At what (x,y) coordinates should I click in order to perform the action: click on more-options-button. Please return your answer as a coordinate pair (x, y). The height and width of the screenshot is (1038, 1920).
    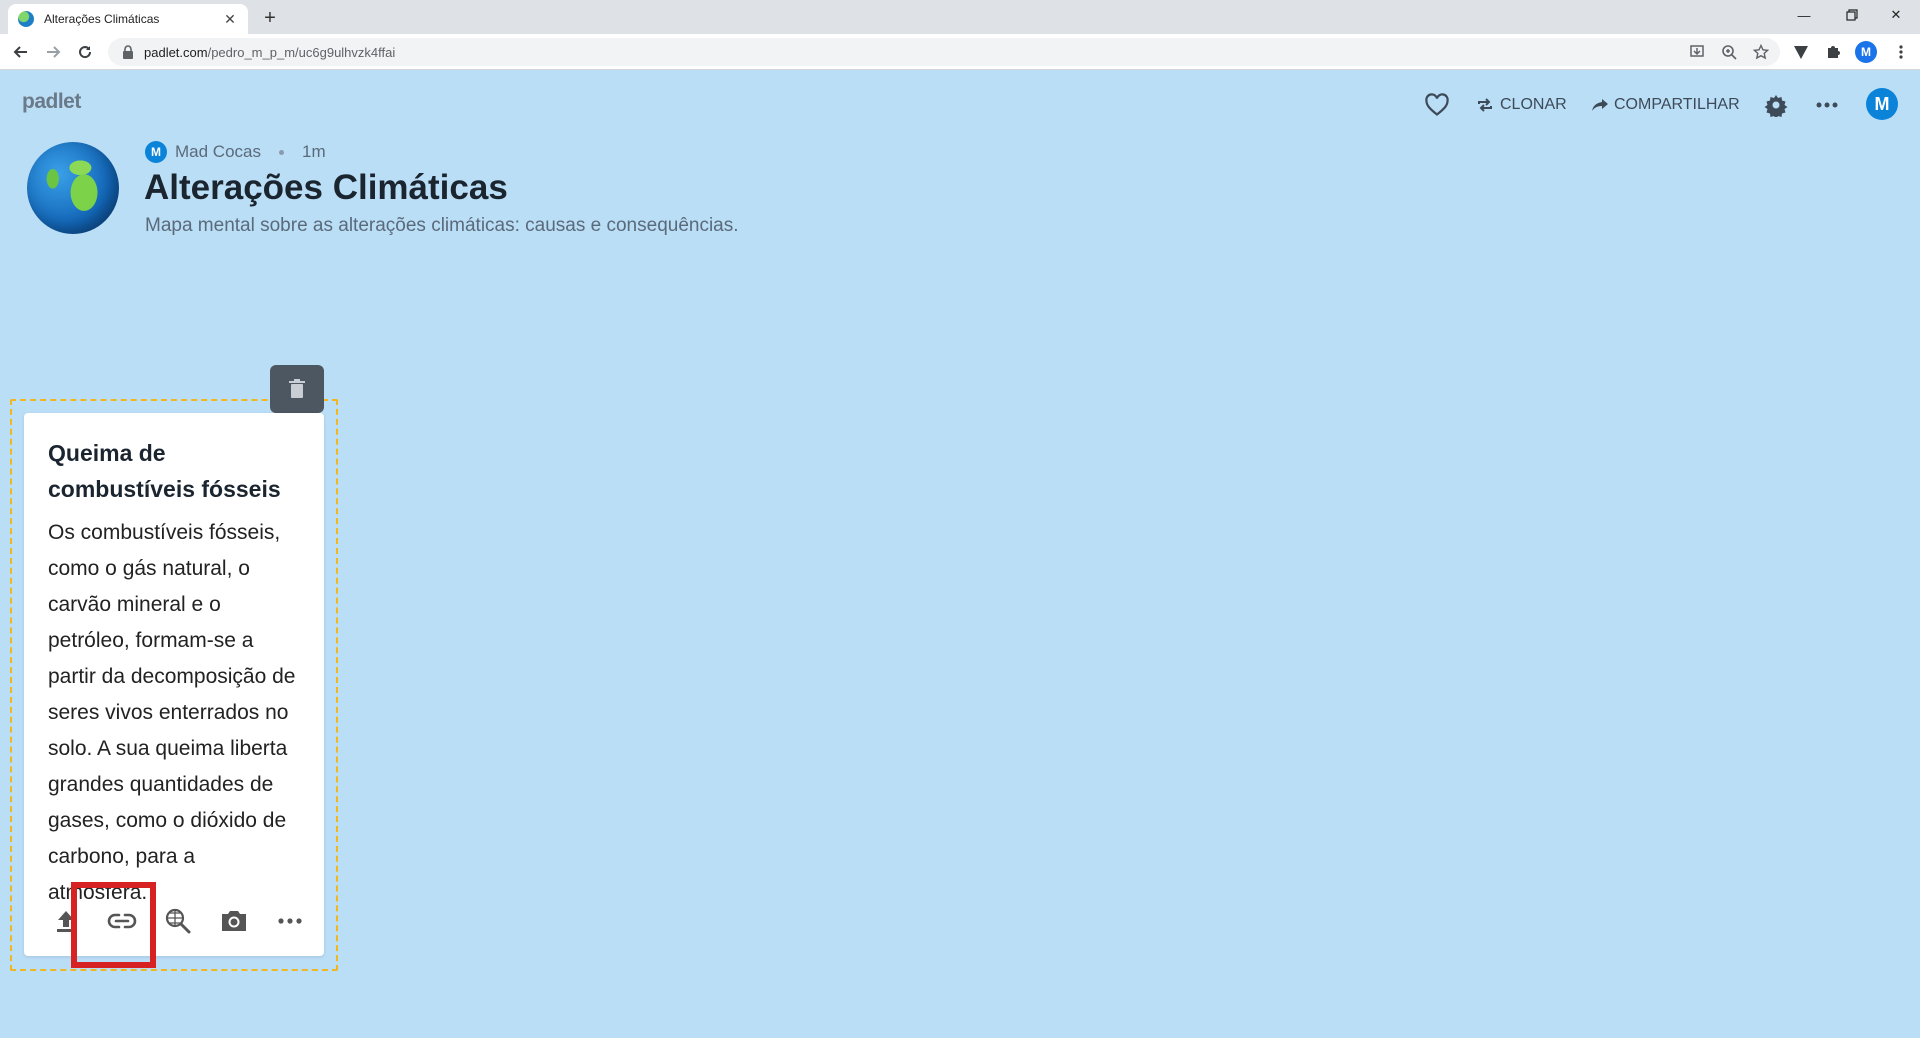
    Looking at the image, I should click on (1827, 105).